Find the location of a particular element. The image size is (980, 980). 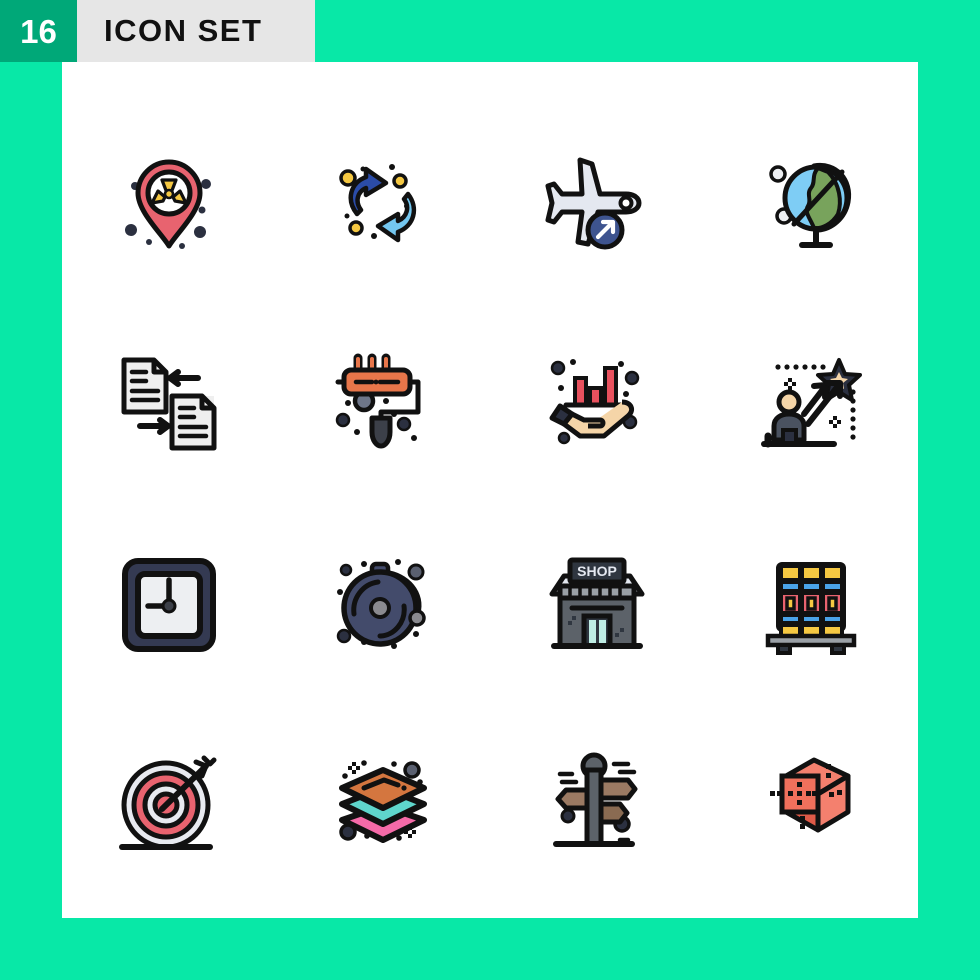

header-title-area: ICON SET is located at coordinates (196, 31).